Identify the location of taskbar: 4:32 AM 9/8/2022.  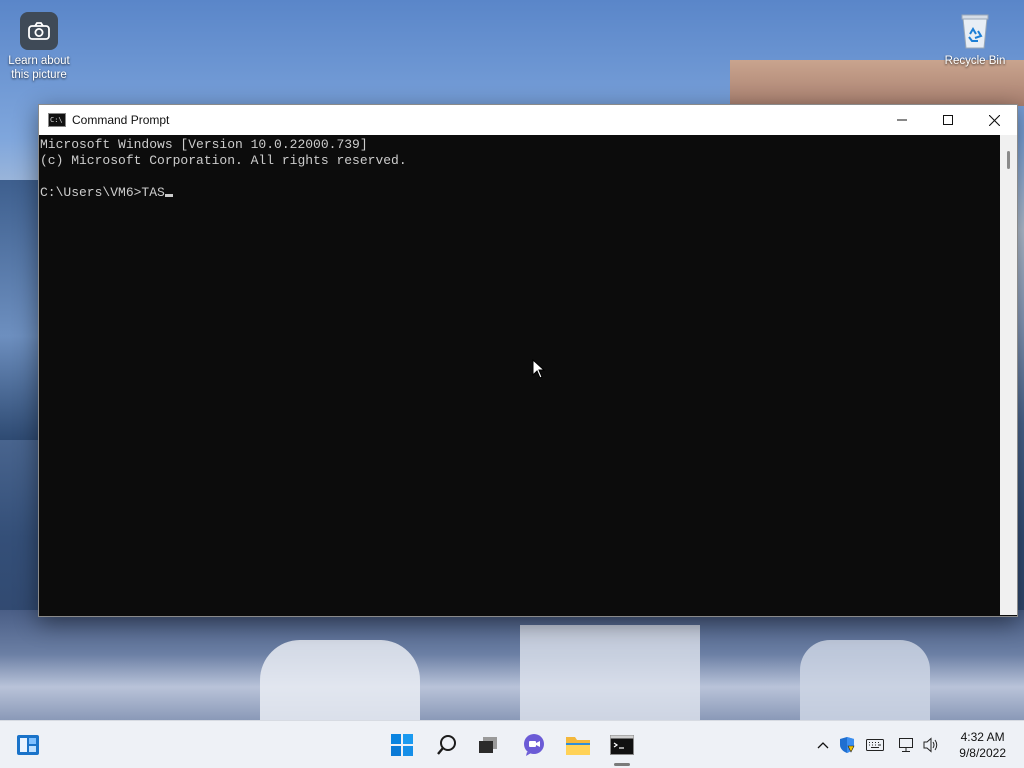
(512, 744).